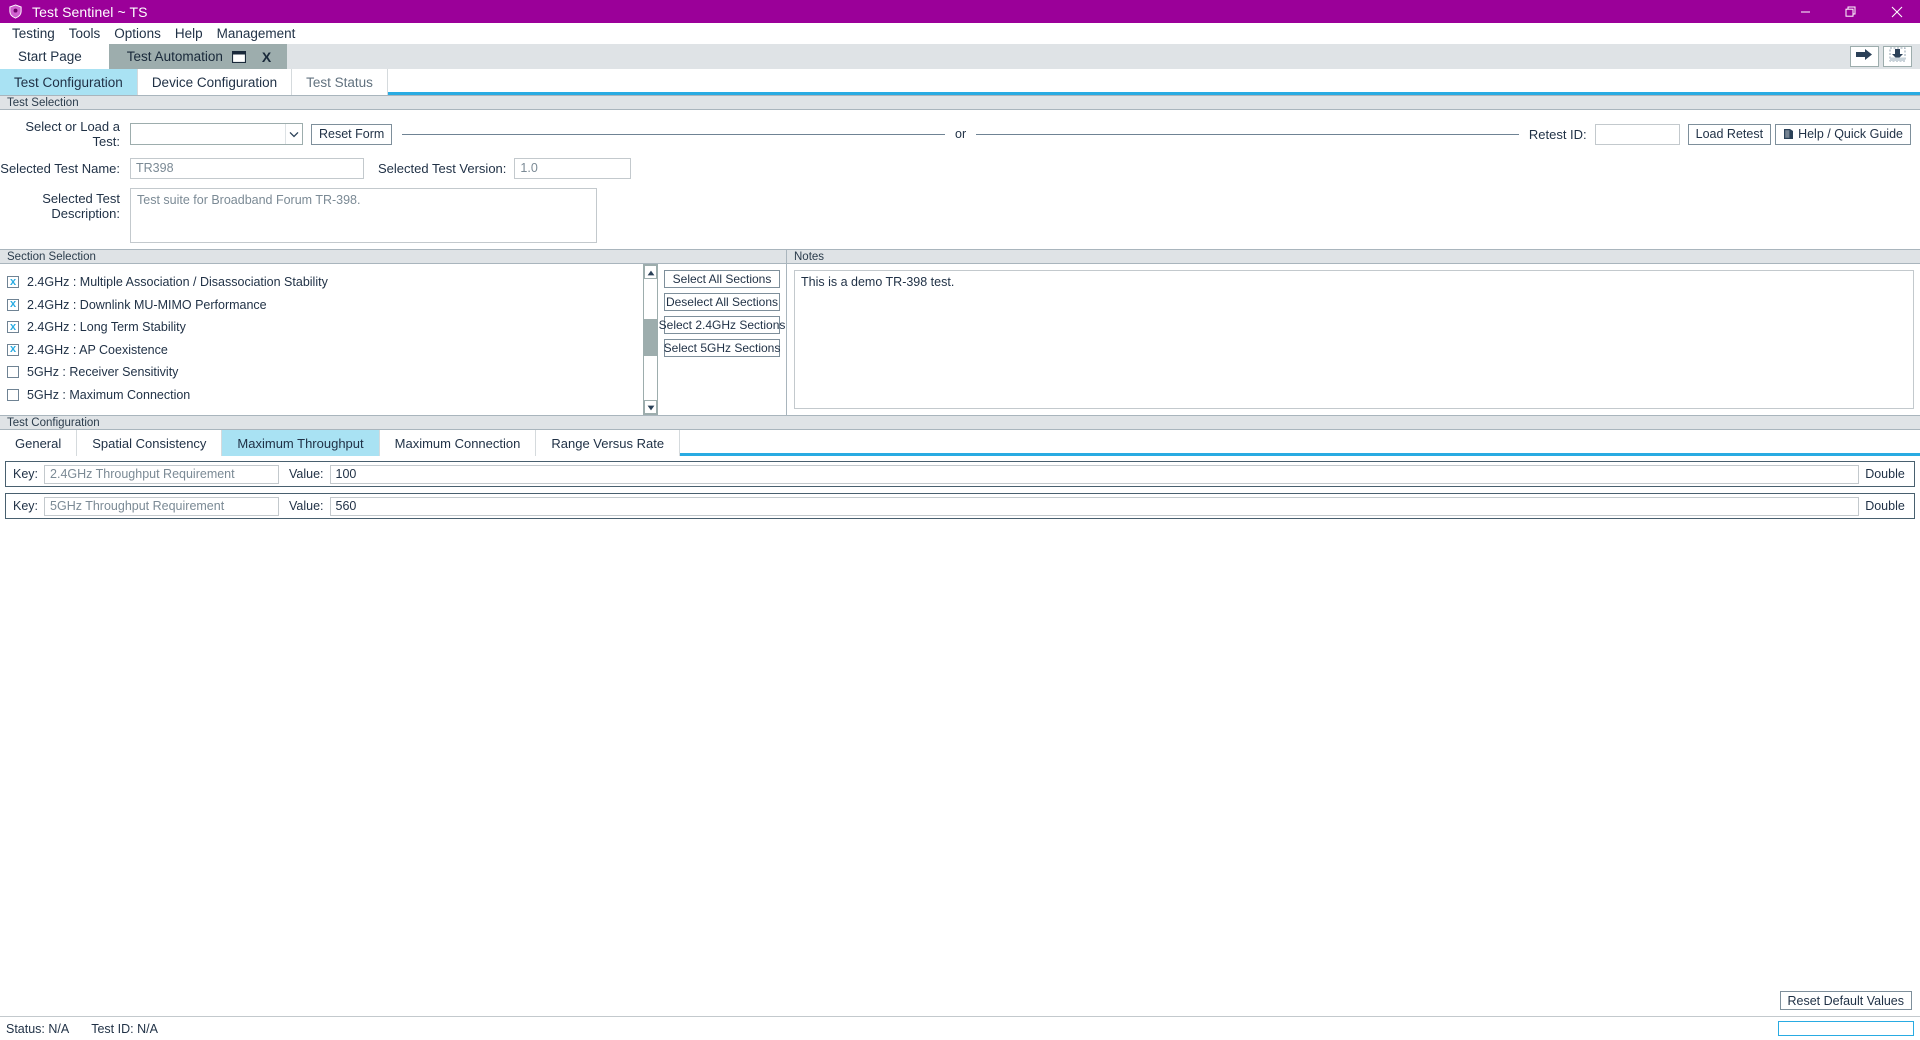 The width and height of the screenshot is (1920, 1040). I want to click on selected-test-name-input: TR398, so click(247, 168).